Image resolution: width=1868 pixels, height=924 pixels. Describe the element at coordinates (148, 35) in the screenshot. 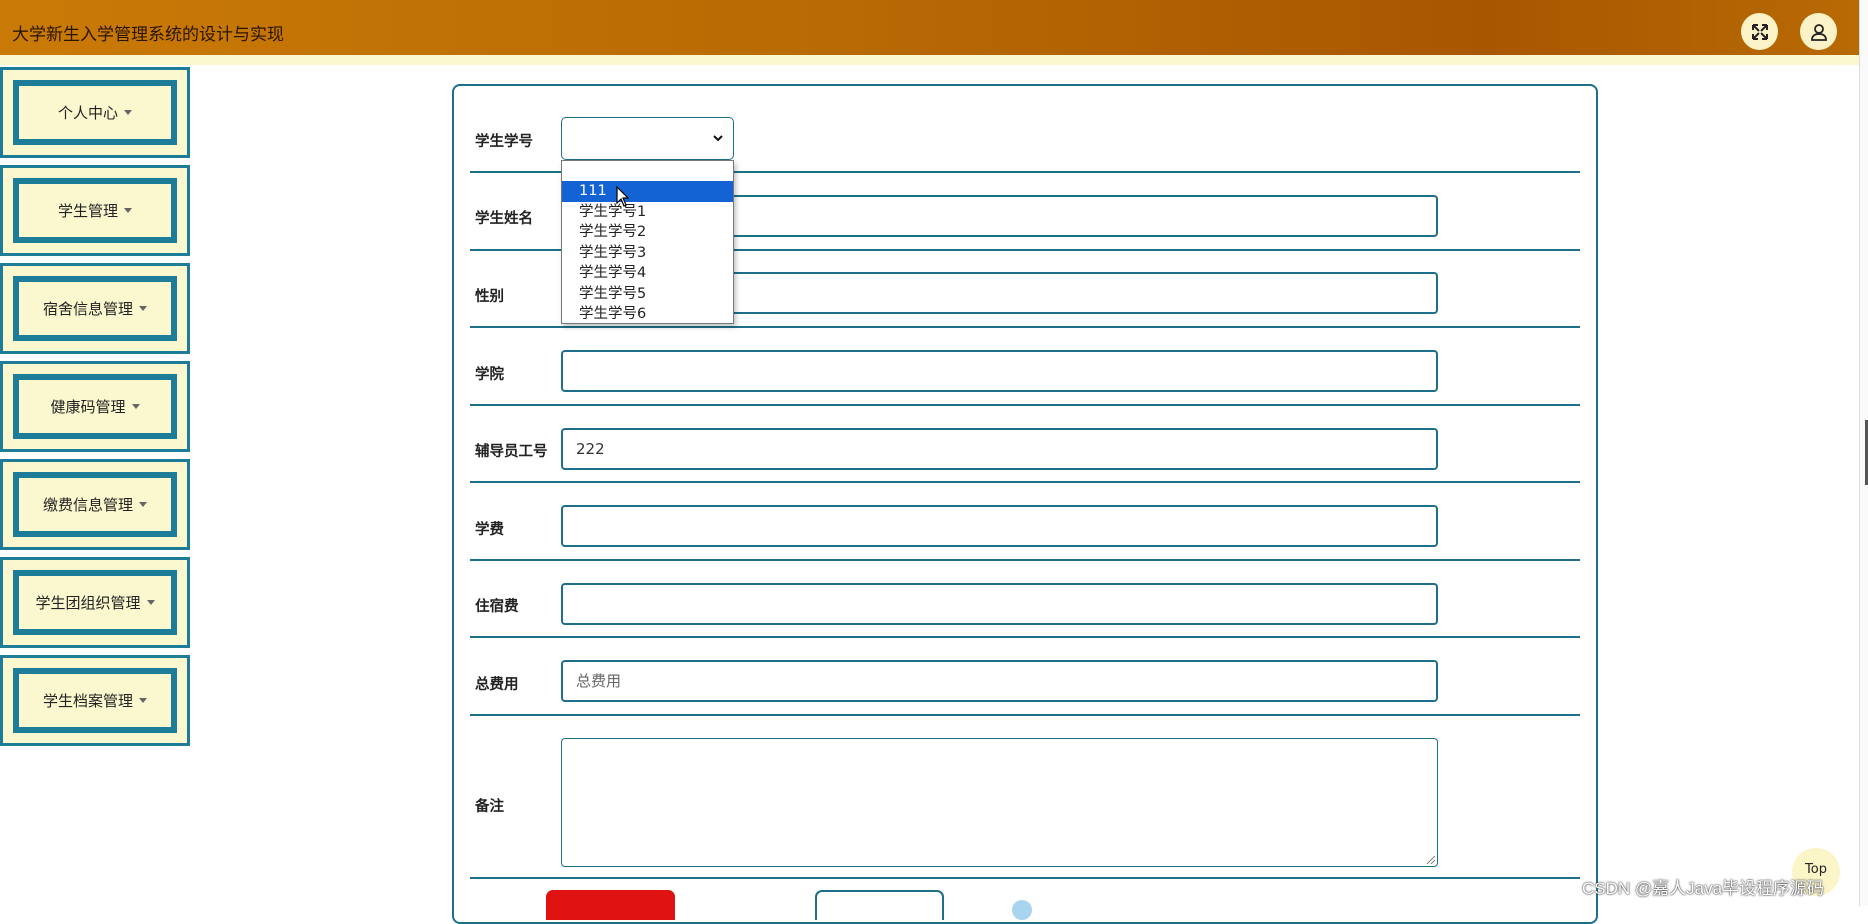

I see `app-title: 大学新生入学管理系统的设计与实现` at that location.